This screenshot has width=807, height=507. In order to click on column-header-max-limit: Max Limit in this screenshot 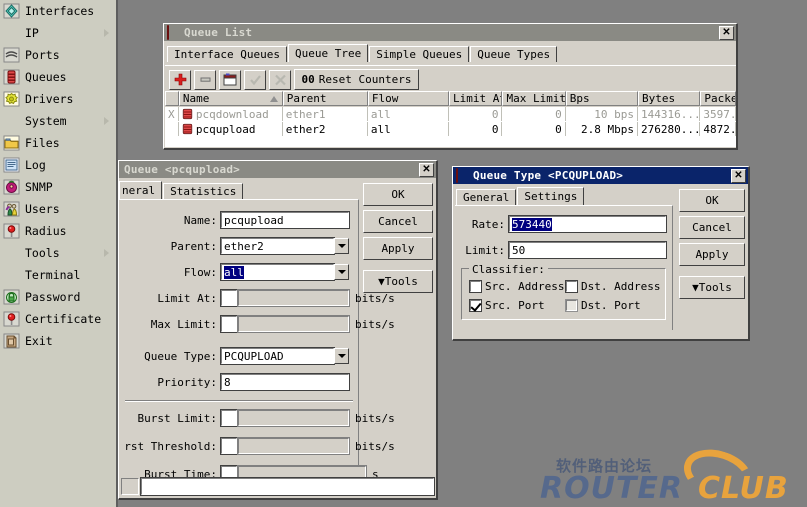, I will do `click(534, 98)`.